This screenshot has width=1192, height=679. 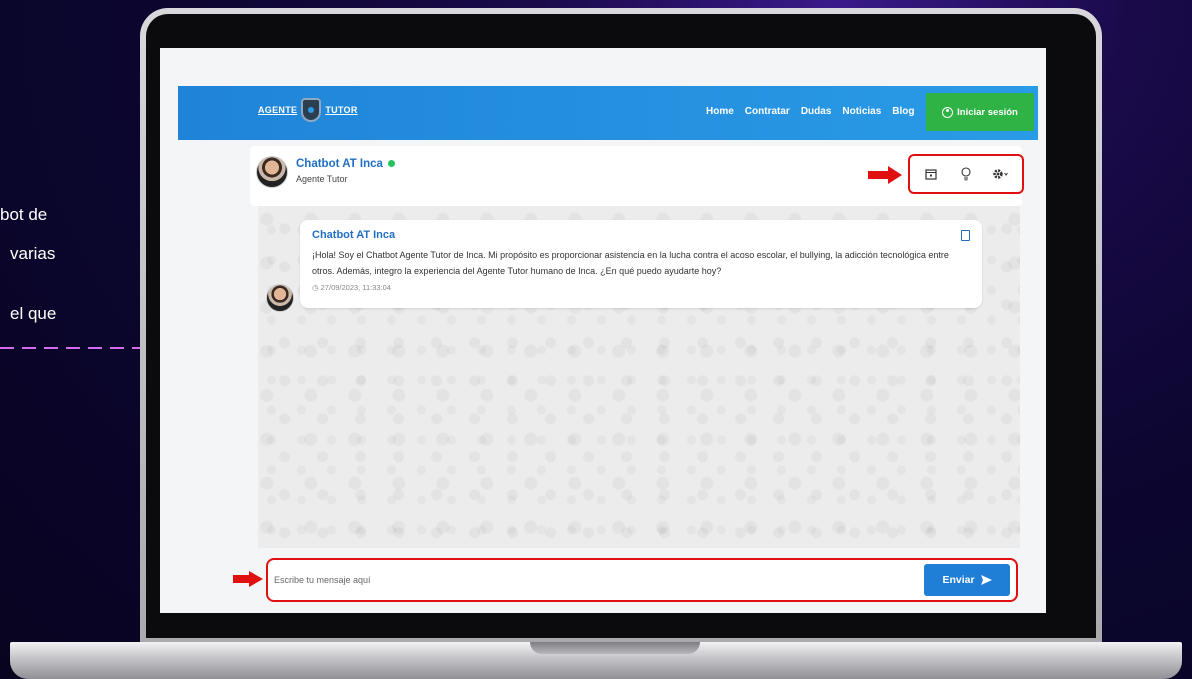 What do you see at coordinates (272, 172) in the screenshot?
I see `bot-avatar` at bounding box center [272, 172].